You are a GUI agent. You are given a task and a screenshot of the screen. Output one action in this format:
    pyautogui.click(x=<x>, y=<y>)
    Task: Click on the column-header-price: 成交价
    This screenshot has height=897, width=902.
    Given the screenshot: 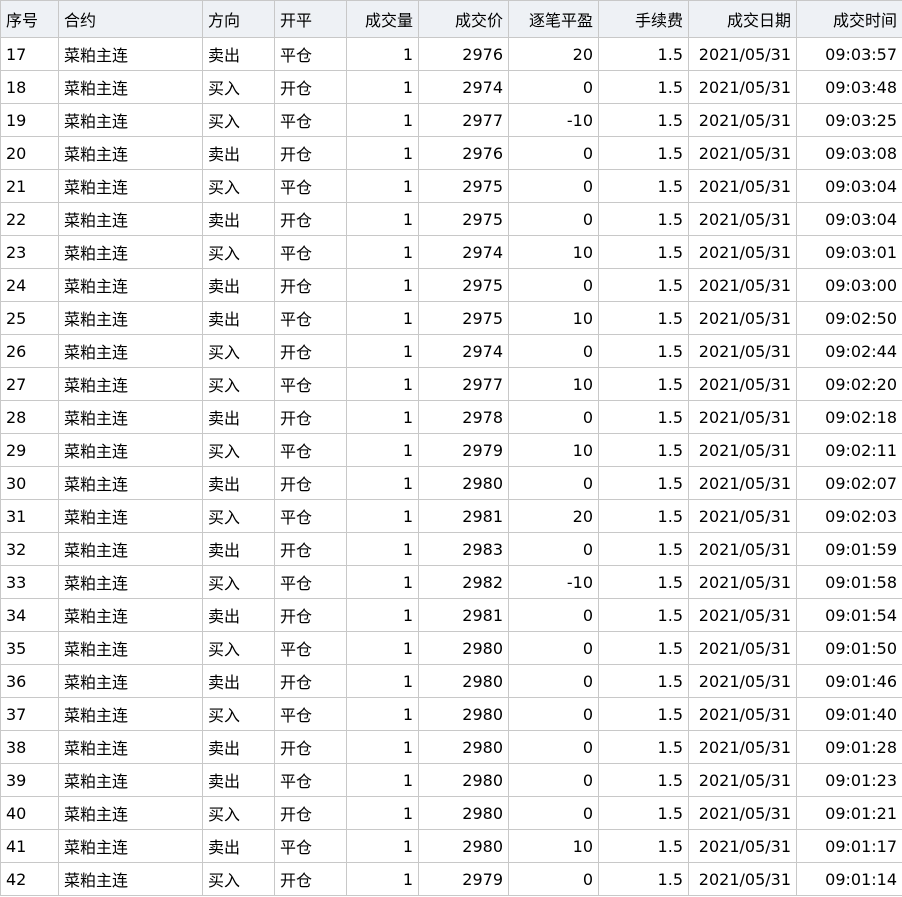 What is the action you would take?
    pyautogui.click(x=463, y=19)
    